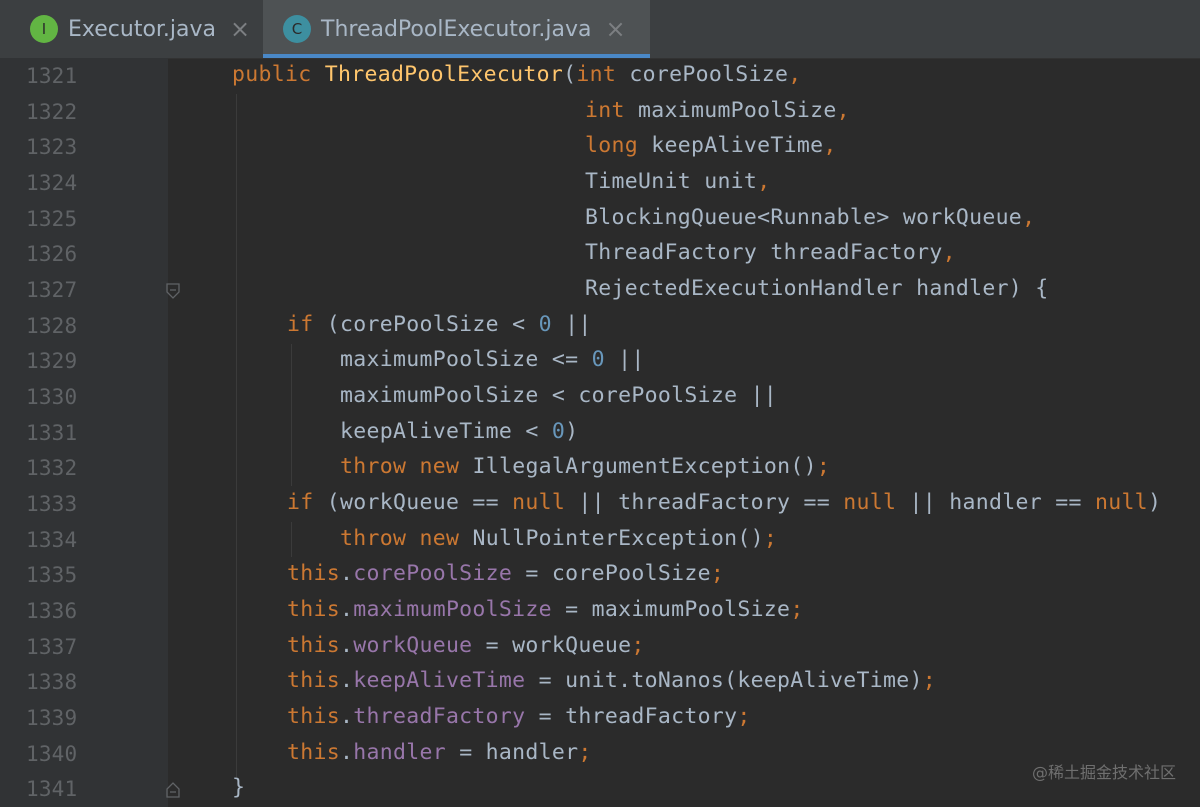  What do you see at coordinates (570, 74) in the screenshot?
I see `code-text: (` at bounding box center [570, 74].